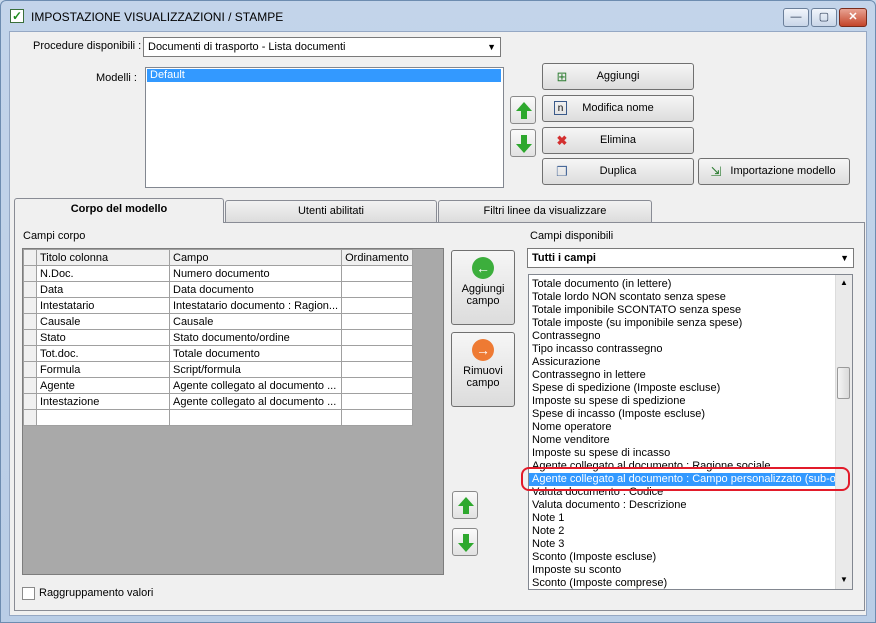 Image resolution: width=876 pixels, height=623 pixels. What do you see at coordinates (682, 362) in the screenshot?
I see `list-item: Assicurazione` at bounding box center [682, 362].